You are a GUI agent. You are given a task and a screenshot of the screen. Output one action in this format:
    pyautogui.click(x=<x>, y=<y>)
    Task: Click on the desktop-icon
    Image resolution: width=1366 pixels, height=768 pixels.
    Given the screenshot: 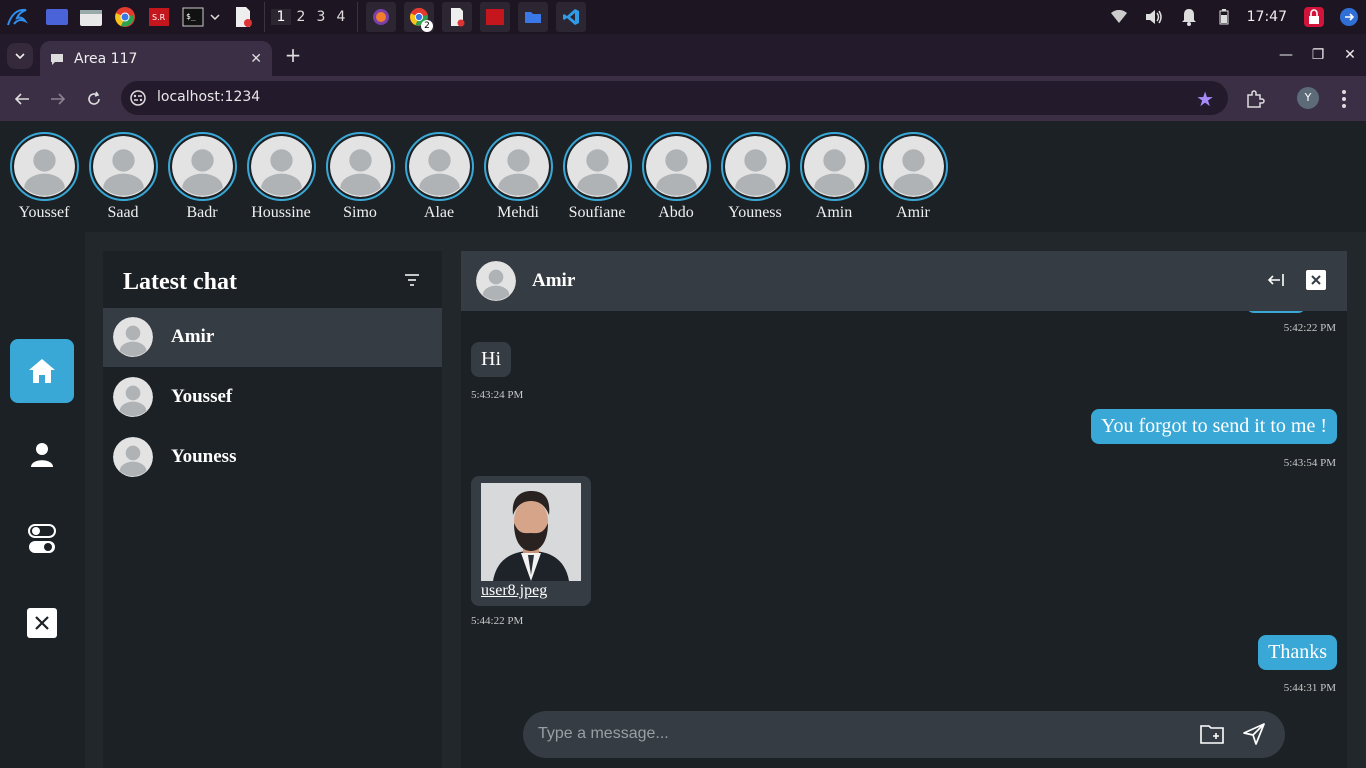 What is the action you would take?
    pyautogui.click(x=57, y=17)
    